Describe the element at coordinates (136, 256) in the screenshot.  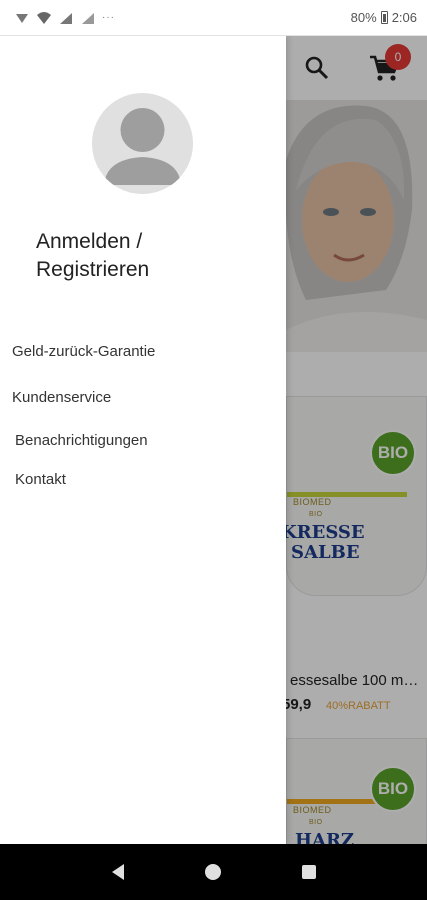
I see `login-register-link: Anmelden / Registrieren` at that location.